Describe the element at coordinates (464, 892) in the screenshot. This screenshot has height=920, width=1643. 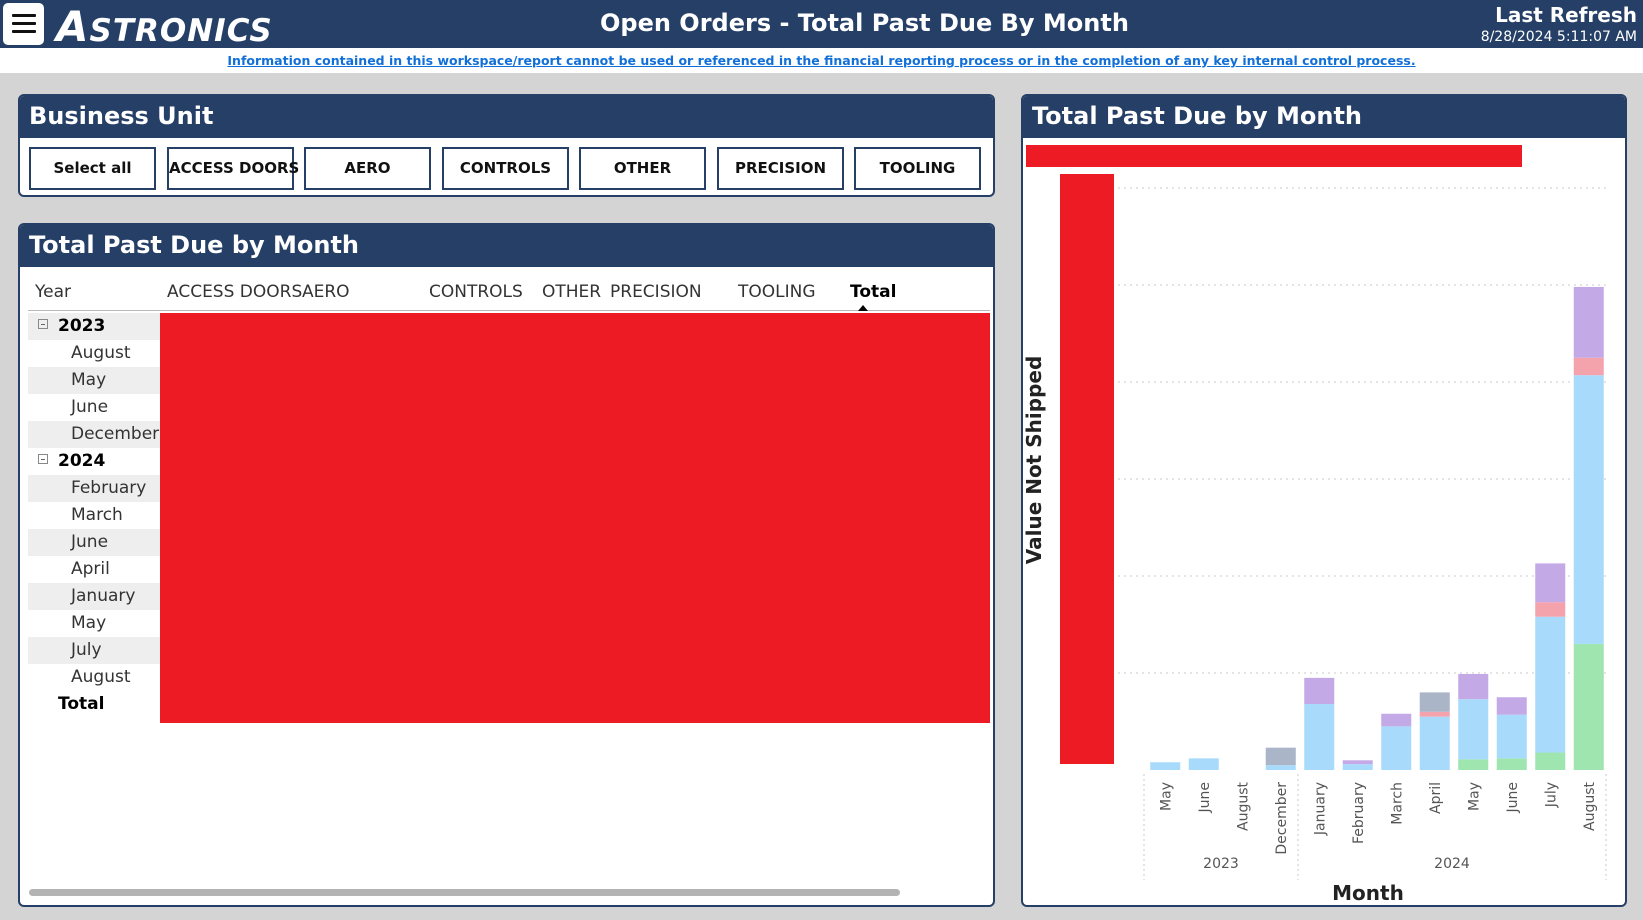
I see `horizontal-scrollbar` at that location.